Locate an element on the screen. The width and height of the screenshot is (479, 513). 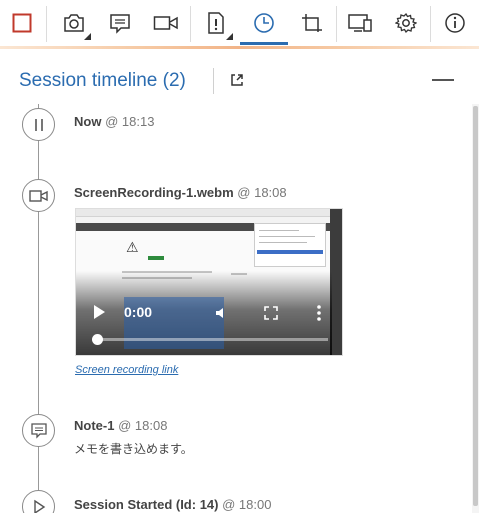
stop-square-icon is located at coordinates (22, 23).